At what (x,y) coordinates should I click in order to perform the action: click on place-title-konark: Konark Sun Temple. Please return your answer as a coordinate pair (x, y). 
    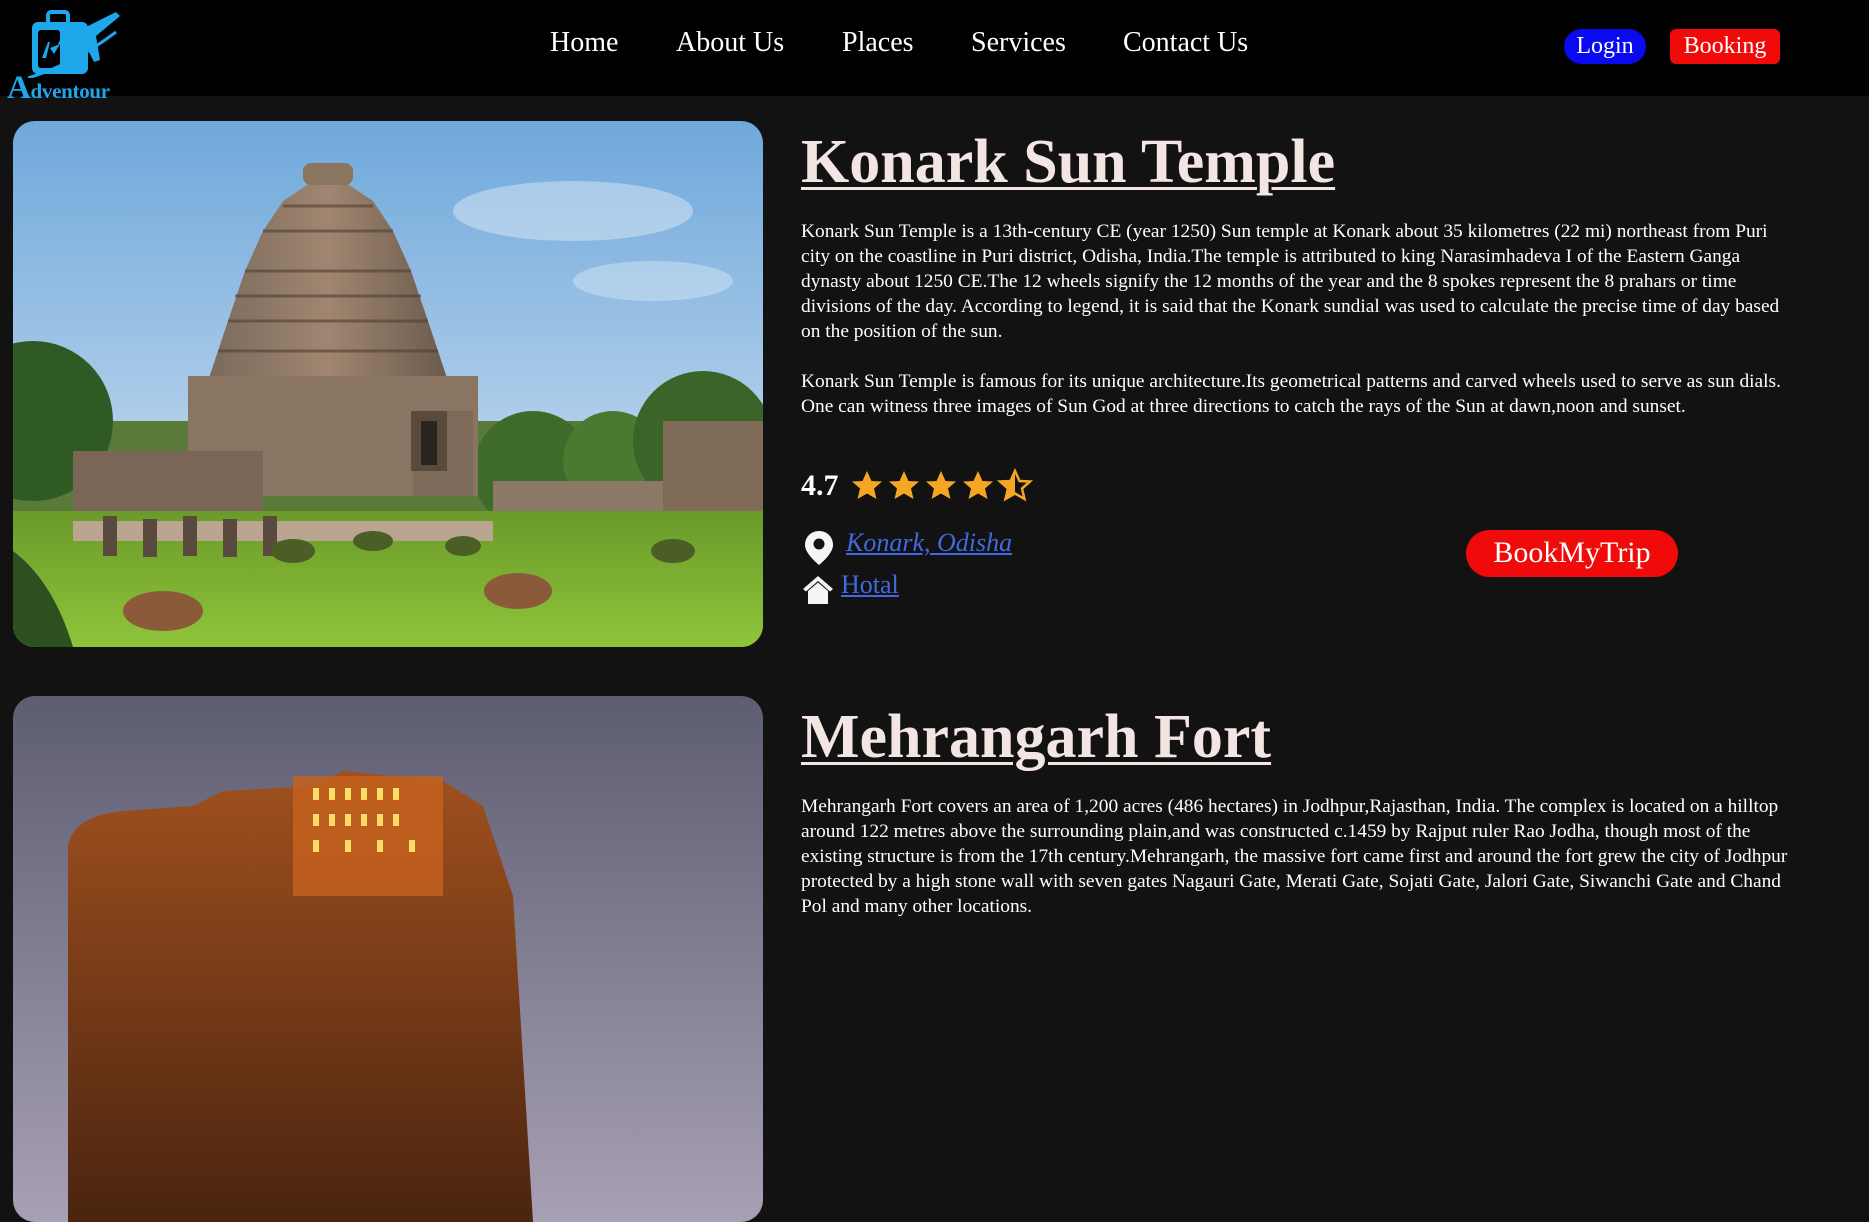
    Looking at the image, I should click on (1068, 162).